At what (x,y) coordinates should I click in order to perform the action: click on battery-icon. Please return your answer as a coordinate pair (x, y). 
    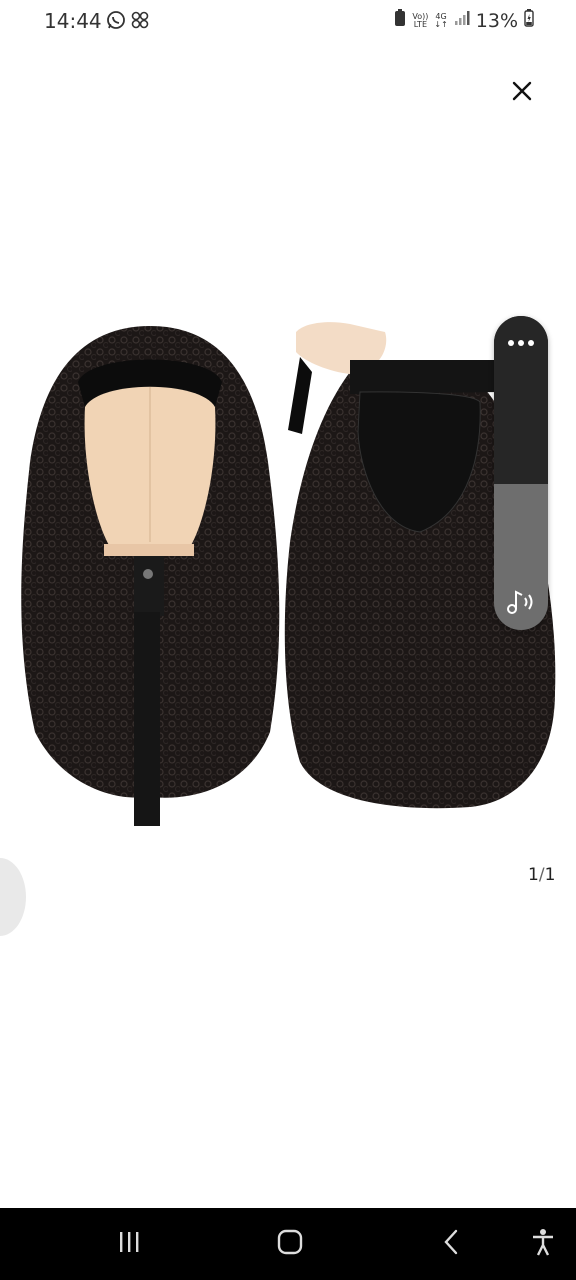
    Looking at the image, I should click on (529, 20).